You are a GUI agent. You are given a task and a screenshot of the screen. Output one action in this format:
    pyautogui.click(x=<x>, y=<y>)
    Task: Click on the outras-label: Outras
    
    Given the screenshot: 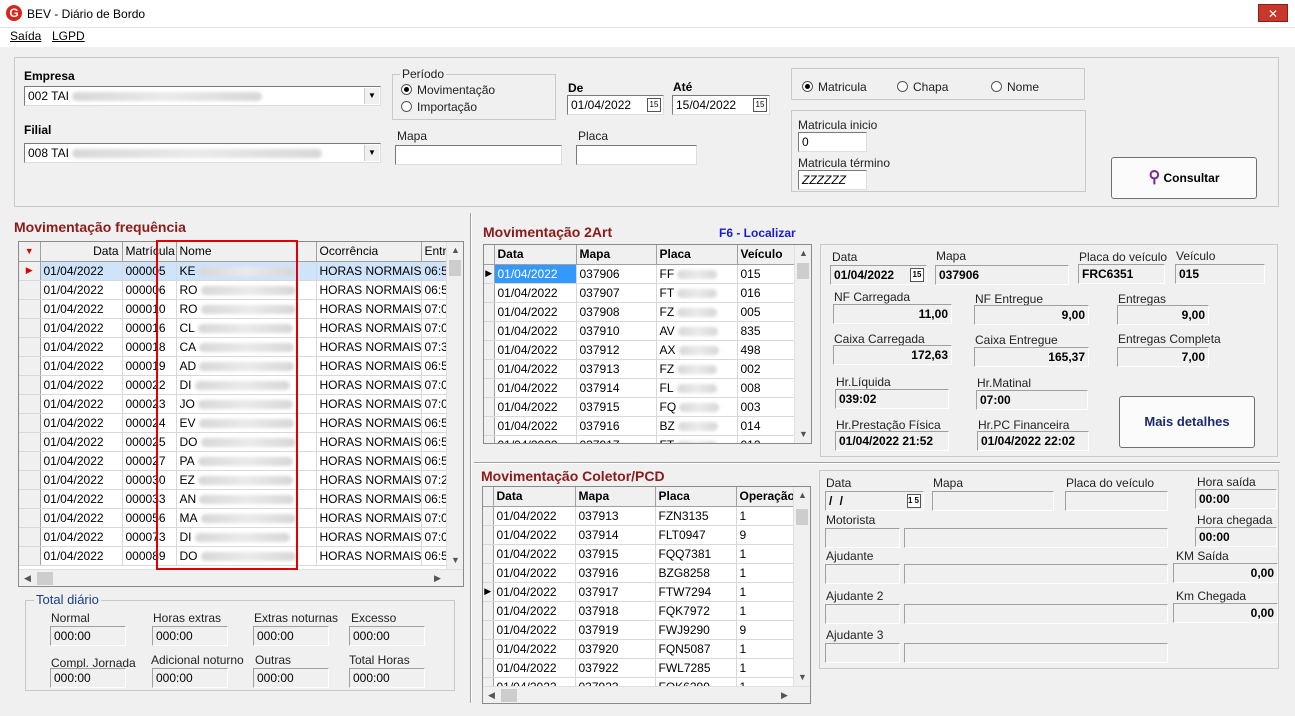 What is the action you would take?
    pyautogui.click(x=273, y=660)
    